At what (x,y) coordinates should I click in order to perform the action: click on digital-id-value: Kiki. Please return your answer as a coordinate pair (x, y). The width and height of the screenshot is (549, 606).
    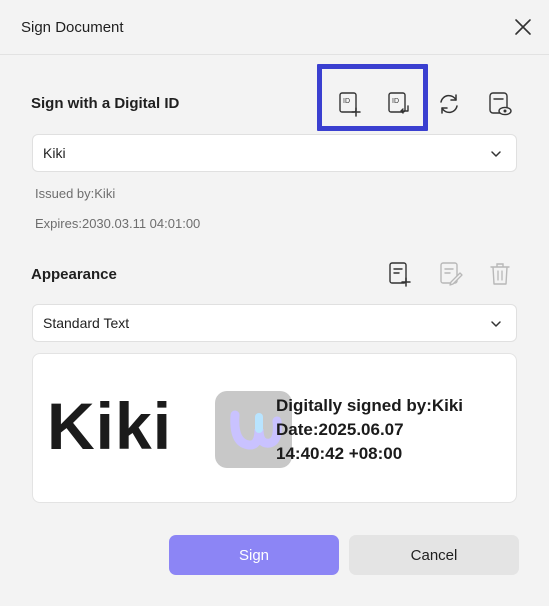
    Looking at the image, I should click on (54, 153).